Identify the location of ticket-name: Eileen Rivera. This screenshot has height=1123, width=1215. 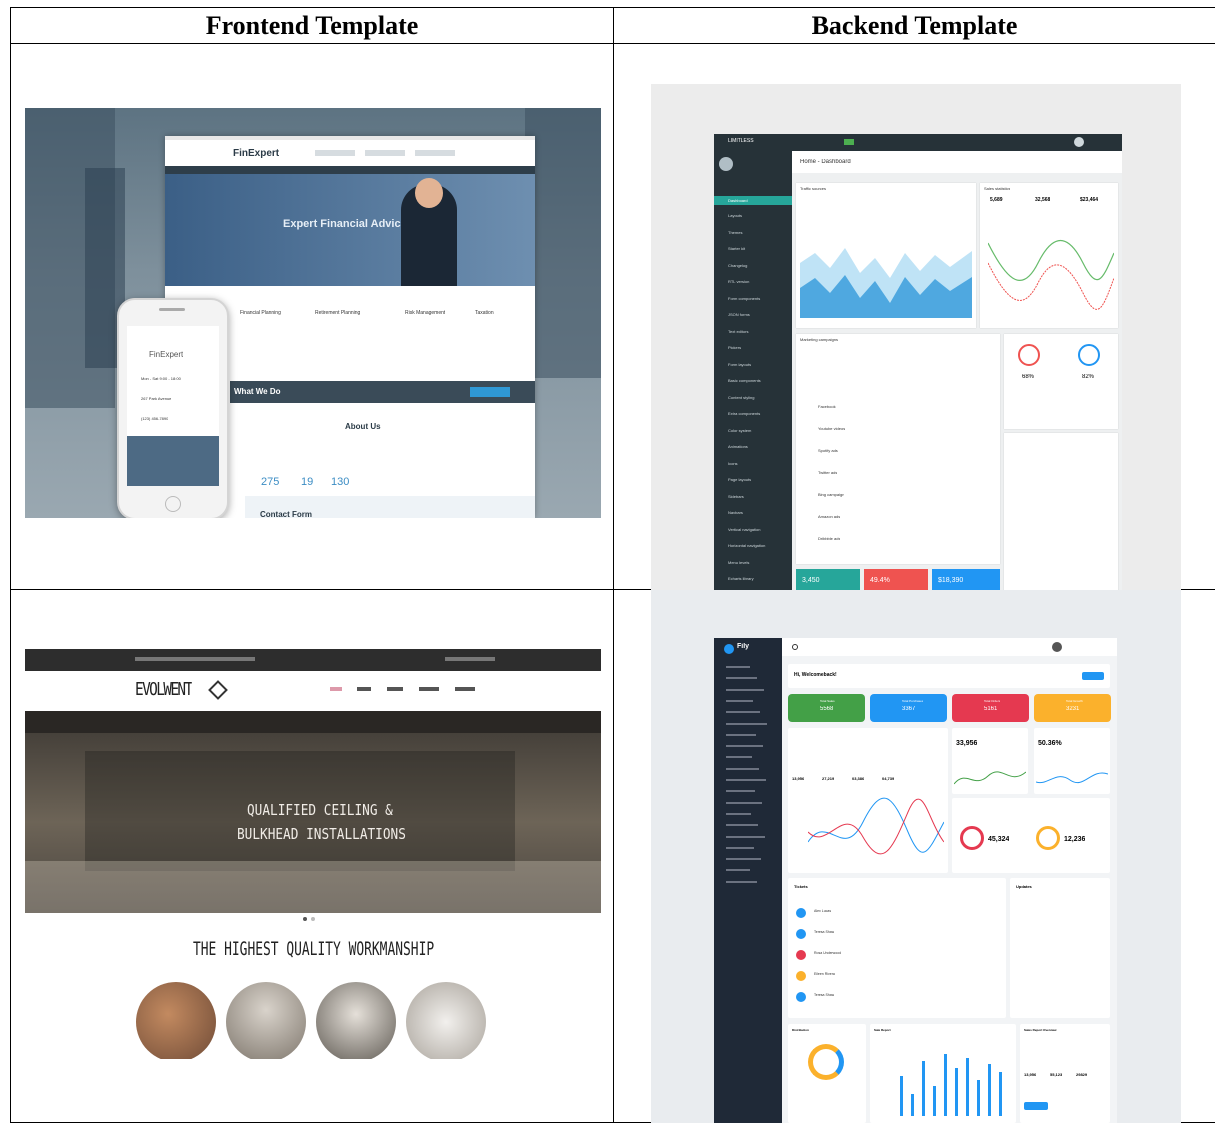
(824, 974).